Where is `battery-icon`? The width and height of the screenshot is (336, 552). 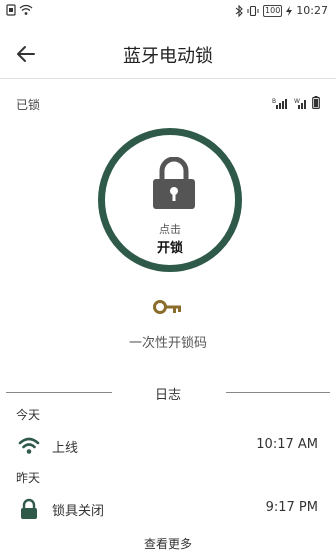
battery-icon is located at coordinates (316, 102).